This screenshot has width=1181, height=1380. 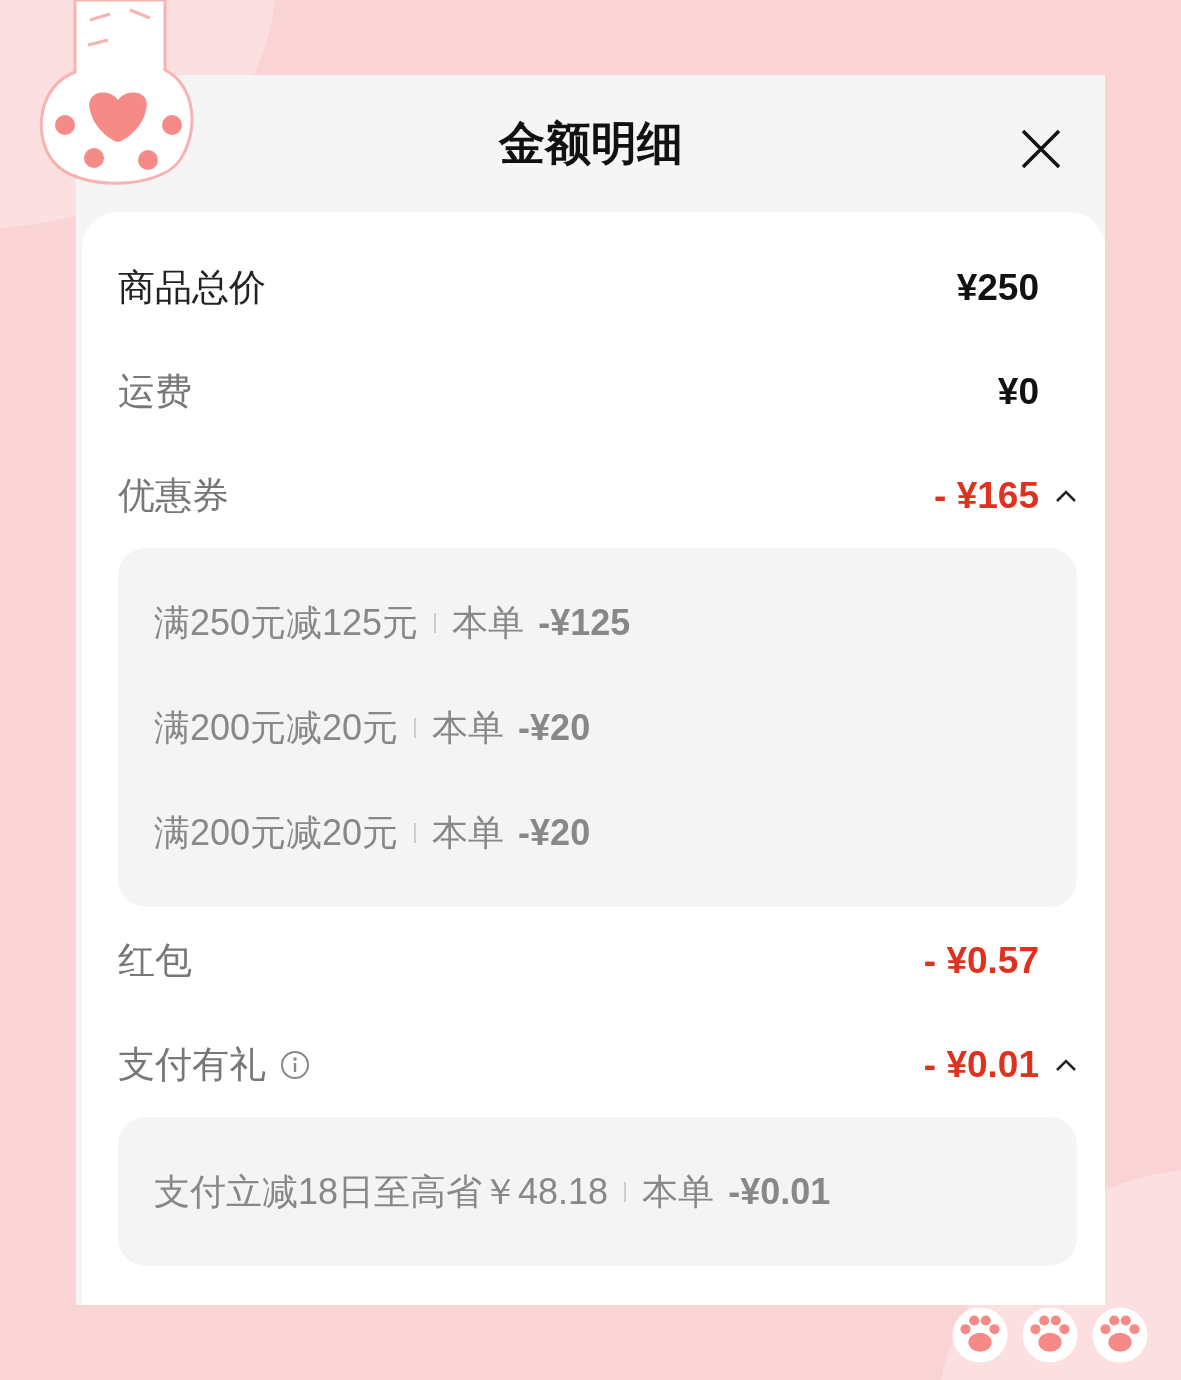 What do you see at coordinates (779, 1191) in the screenshot?
I see `discount-amount: -¥0.01` at bounding box center [779, 1191].